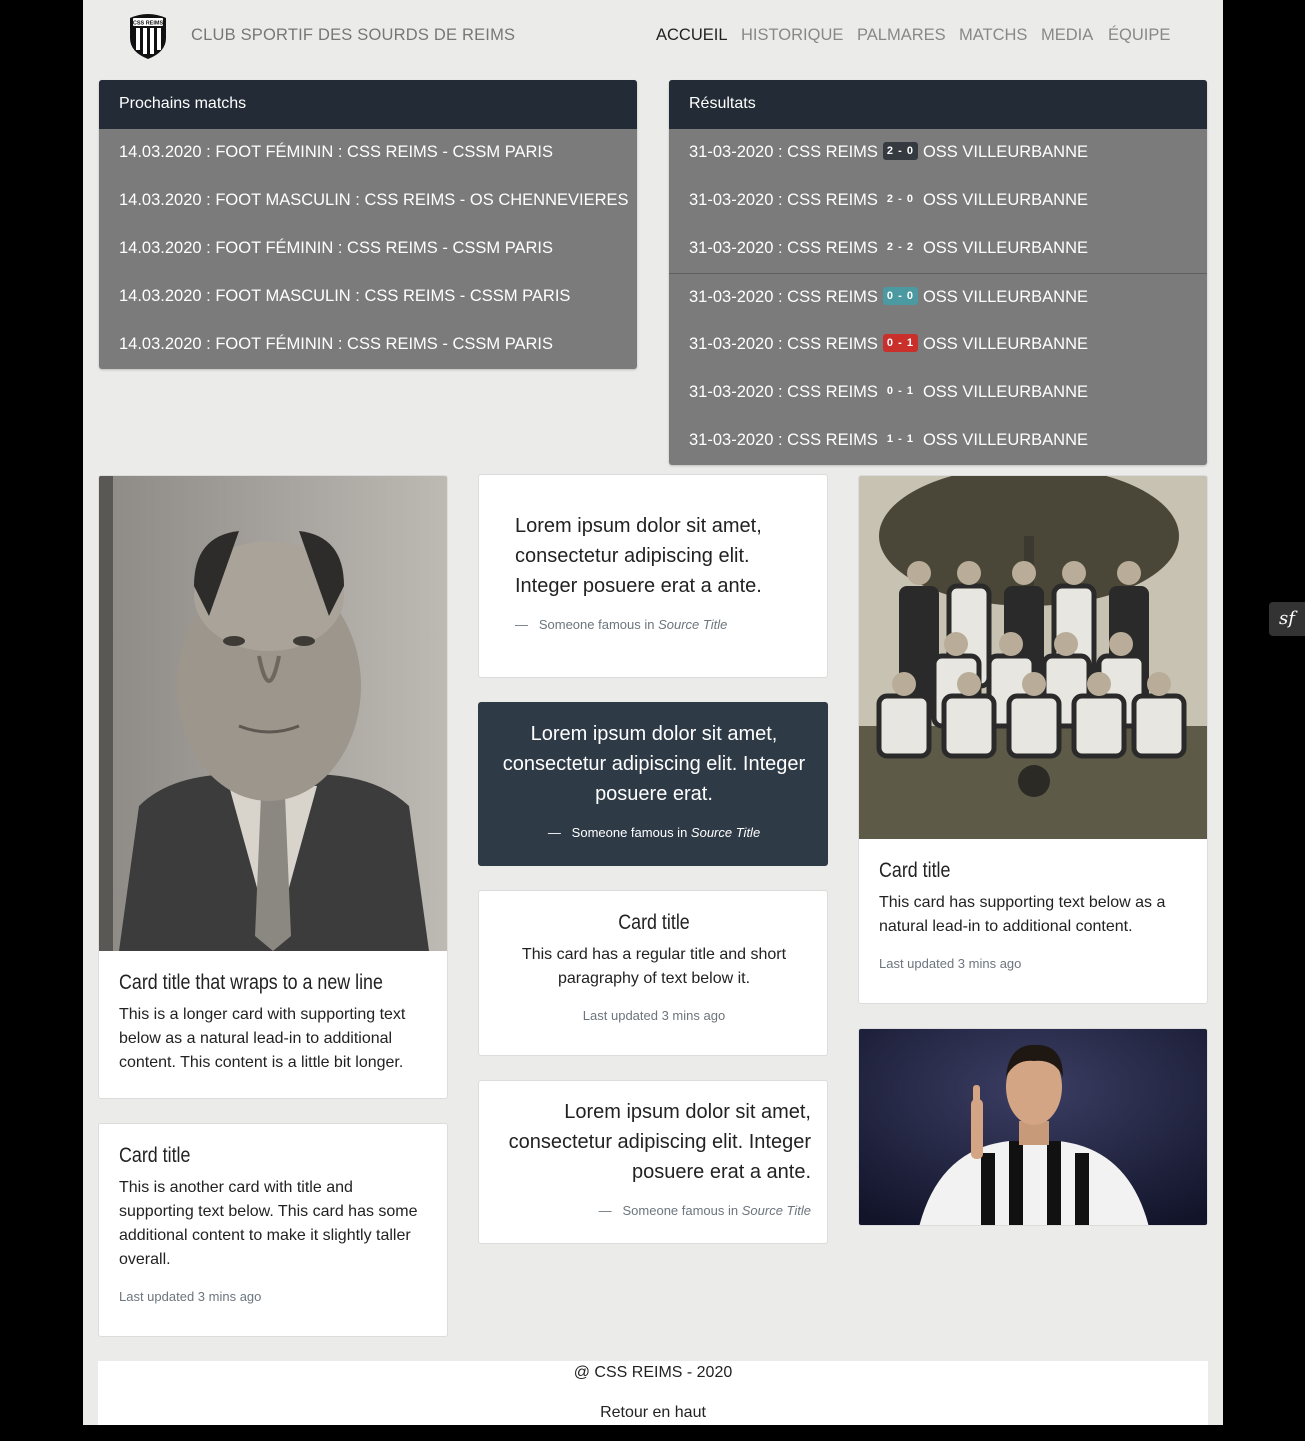  I want to click on card-title: Card title that wraps to a new line, so click(251, 982).